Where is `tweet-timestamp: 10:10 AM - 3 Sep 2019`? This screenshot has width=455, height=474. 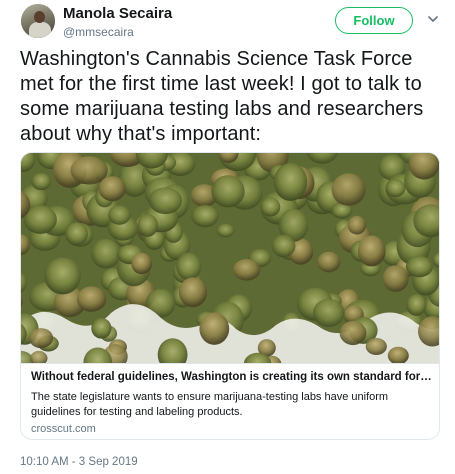 tweet-timestamp: 10:10 AM - 3 Sep 2019 is located at coordinates (79, 462).